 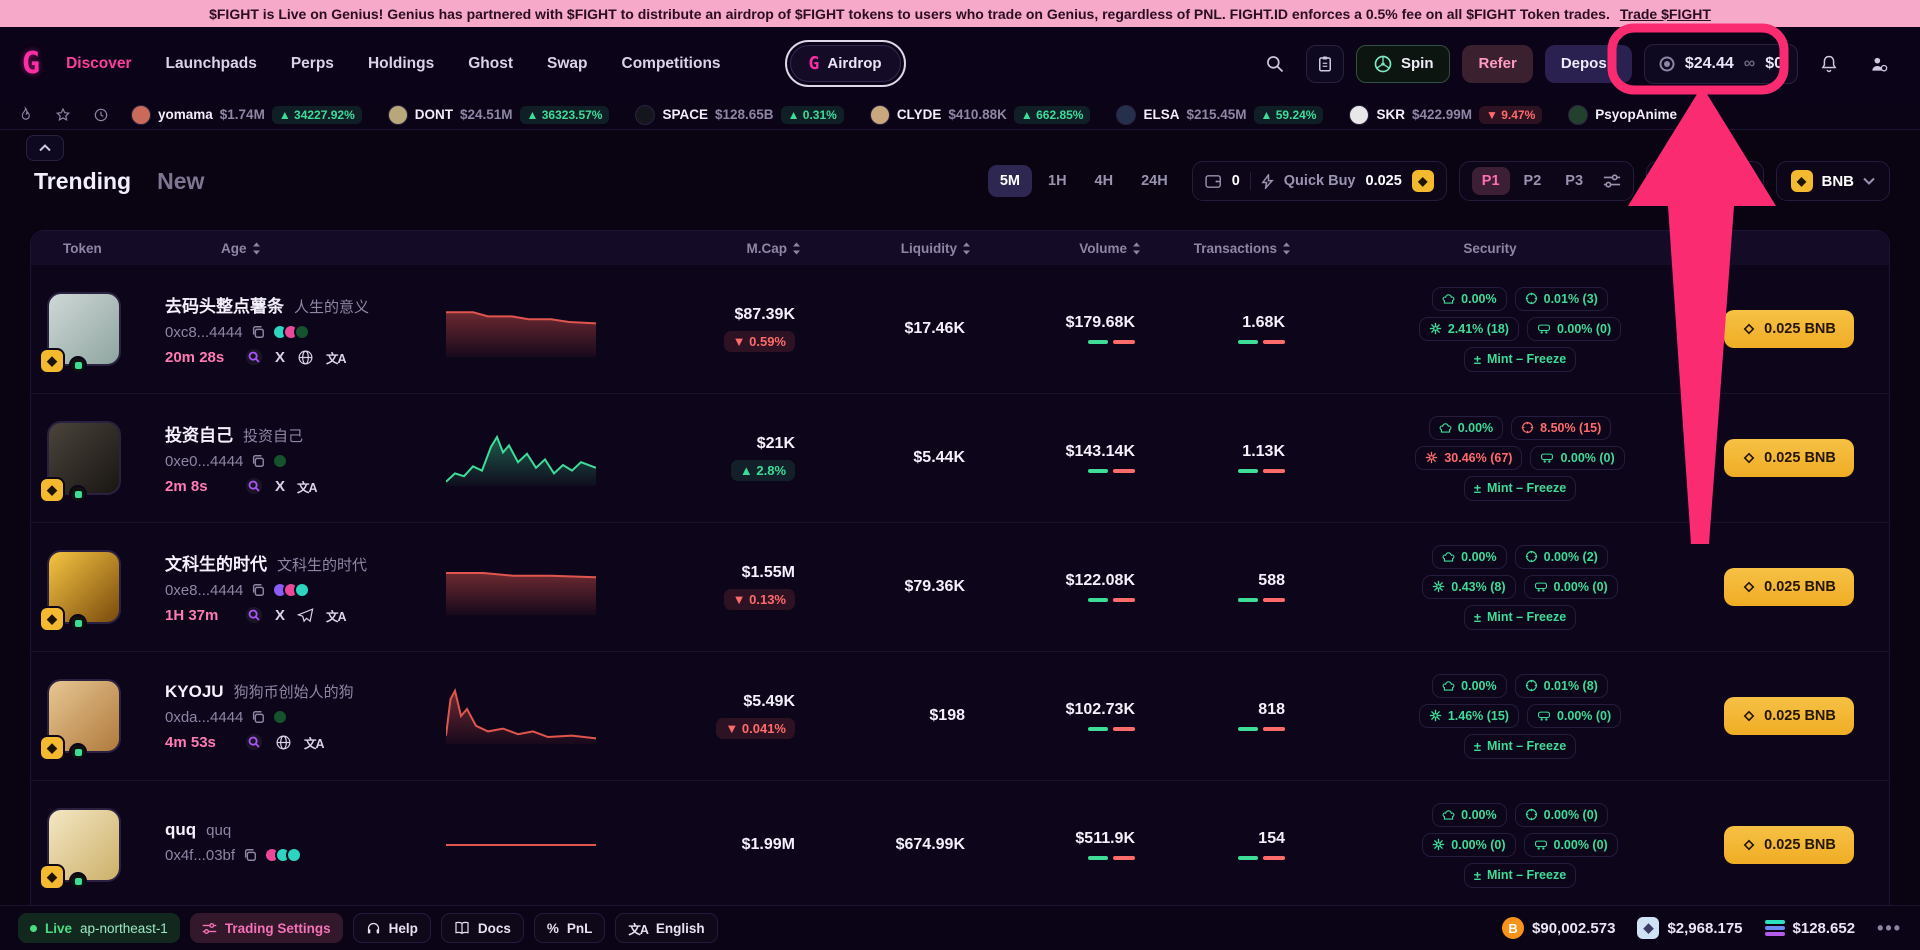 What do you see at coordinates (1384, 181) in the screenshot?
I see `quick-buy-amount: 0.025` at bounding box center [1384, 181].